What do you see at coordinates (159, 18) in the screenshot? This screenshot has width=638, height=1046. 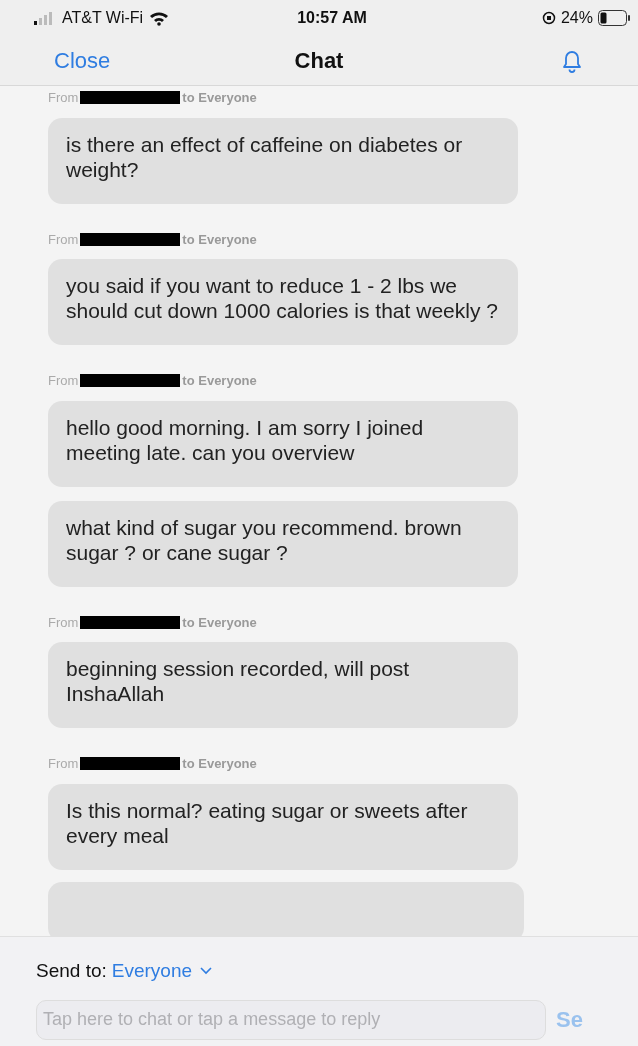 I see `wifi-icon` at bounding box center [159, 18].